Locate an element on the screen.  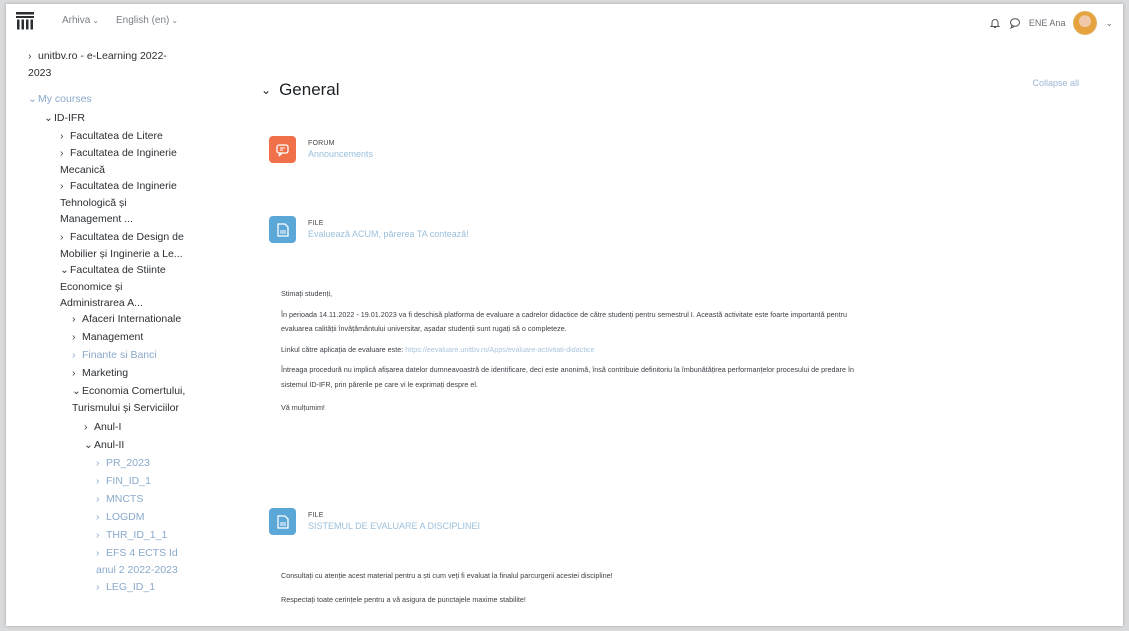
sidebar-item-label: Facultatea de Inginerie Mecanică is located at coordinates (118, 161).